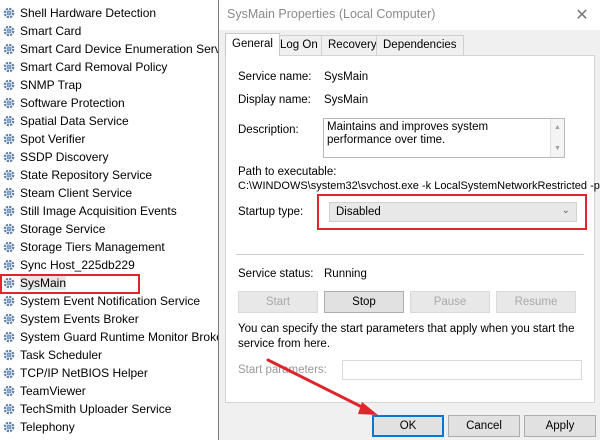 The height and width of the screenshot is (440, 600). Describe the element at coordinates (119, 49) in the screenshot. I see `service-name: Smart Card Device Enumeration Service` at that location.